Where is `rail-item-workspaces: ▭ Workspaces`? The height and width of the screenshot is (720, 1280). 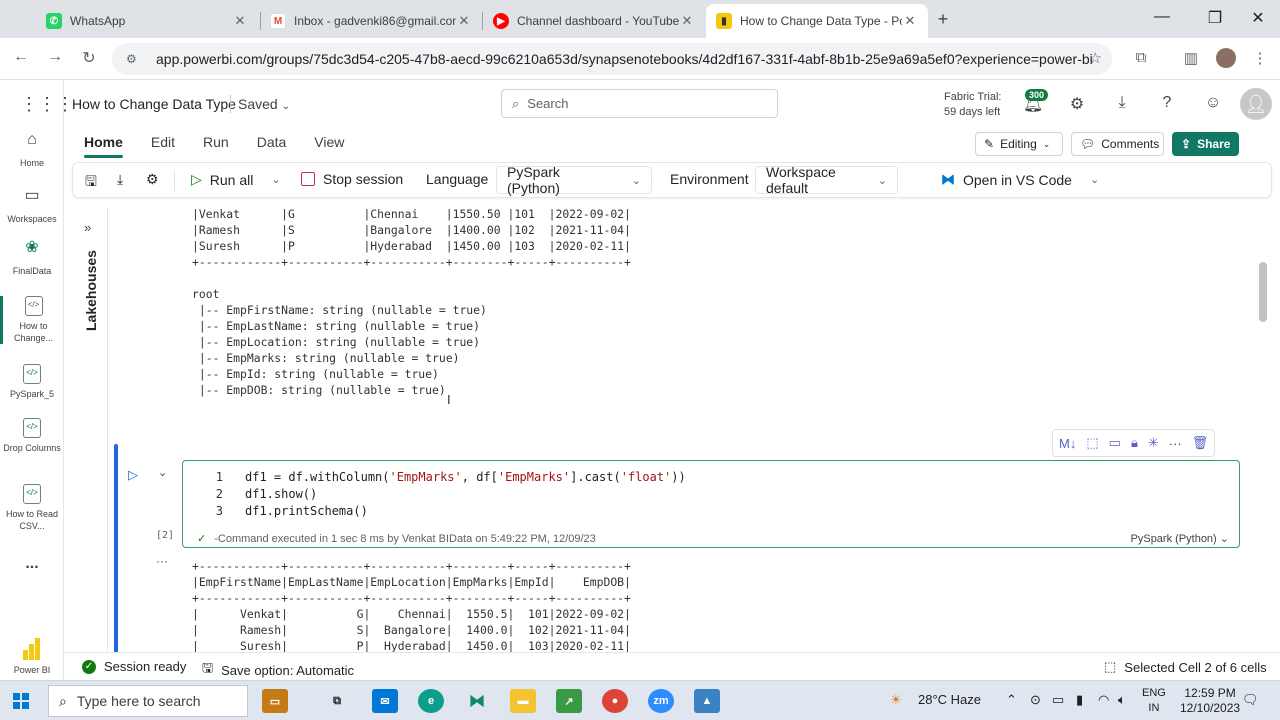
rail-item-workspaces: ▭ Workspaces is located at coordinates (32, 206).